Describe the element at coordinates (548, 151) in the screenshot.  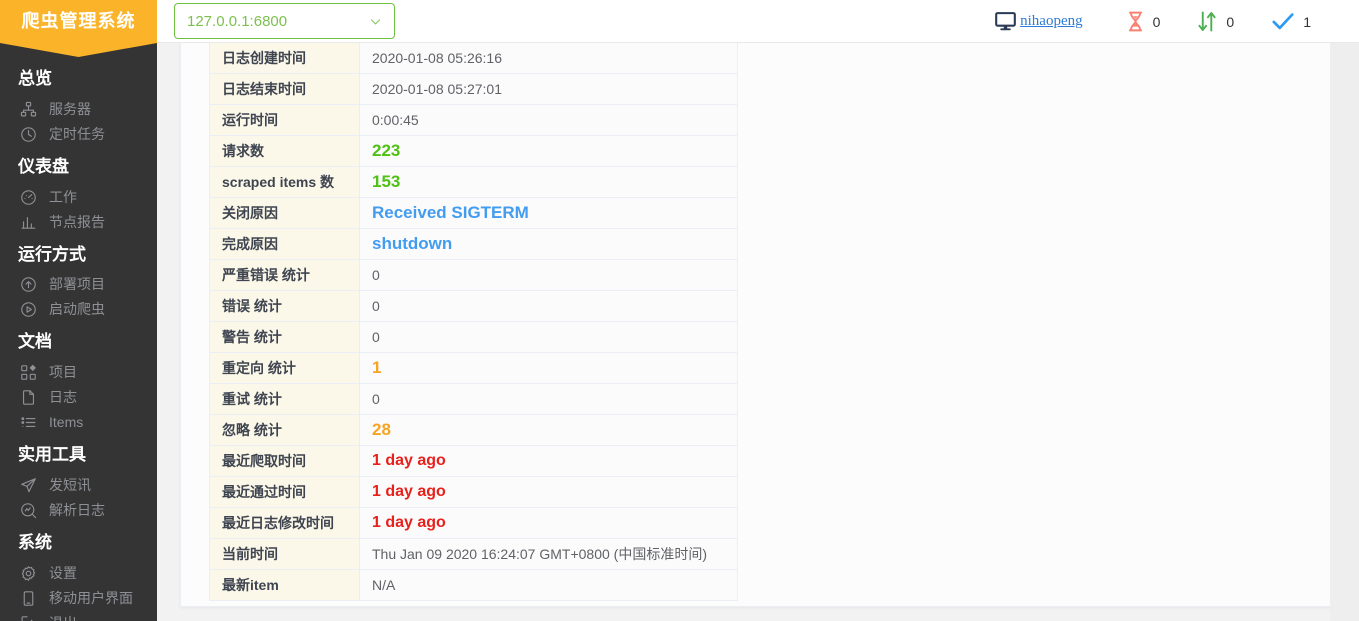
I see `table-row-value: 223` at that location.